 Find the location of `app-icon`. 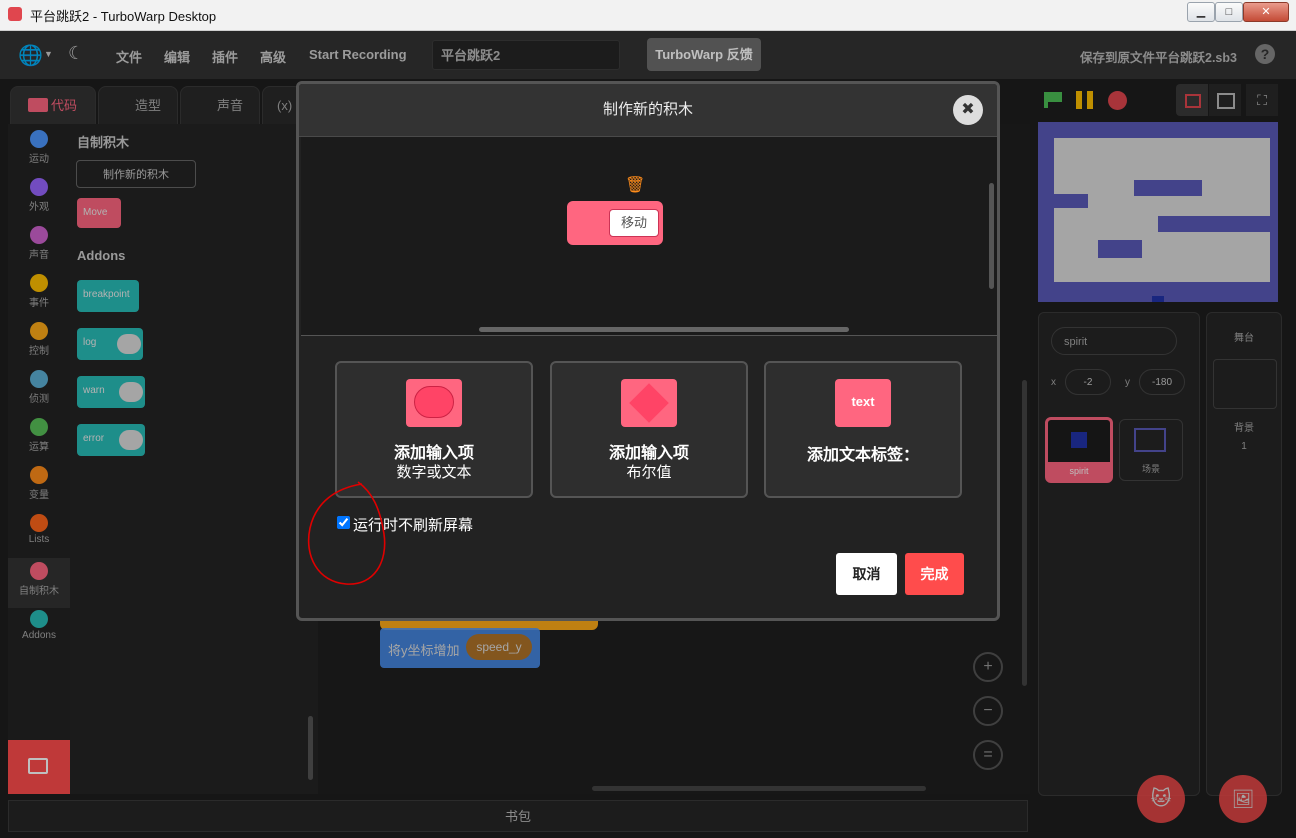

app-icon is located at coordinates (15, 14).